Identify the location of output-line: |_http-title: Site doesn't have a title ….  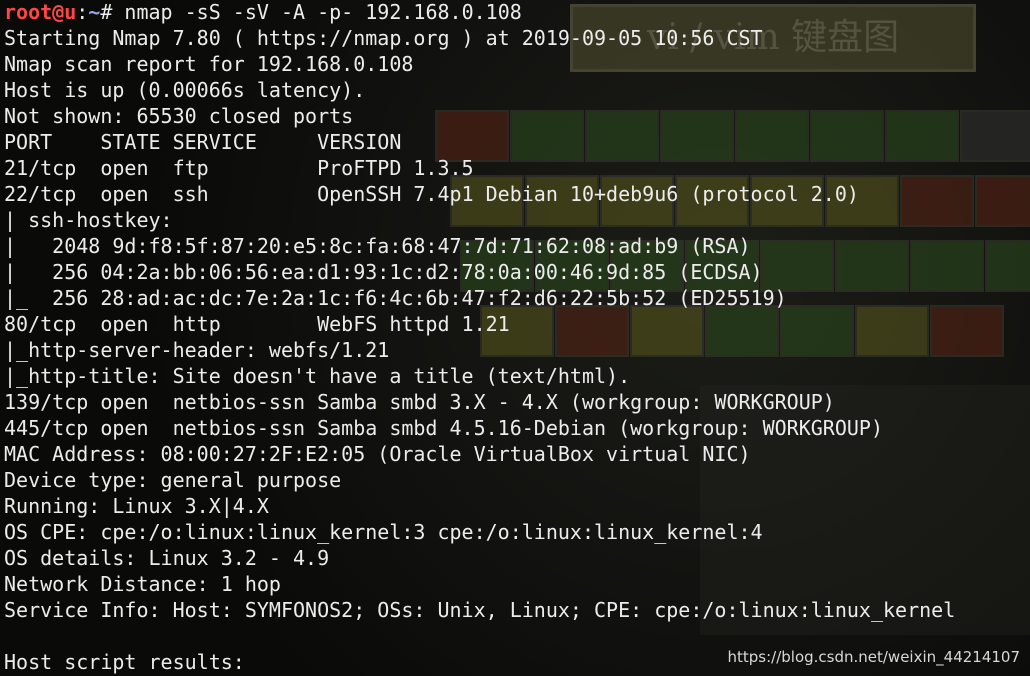
(317, 376).